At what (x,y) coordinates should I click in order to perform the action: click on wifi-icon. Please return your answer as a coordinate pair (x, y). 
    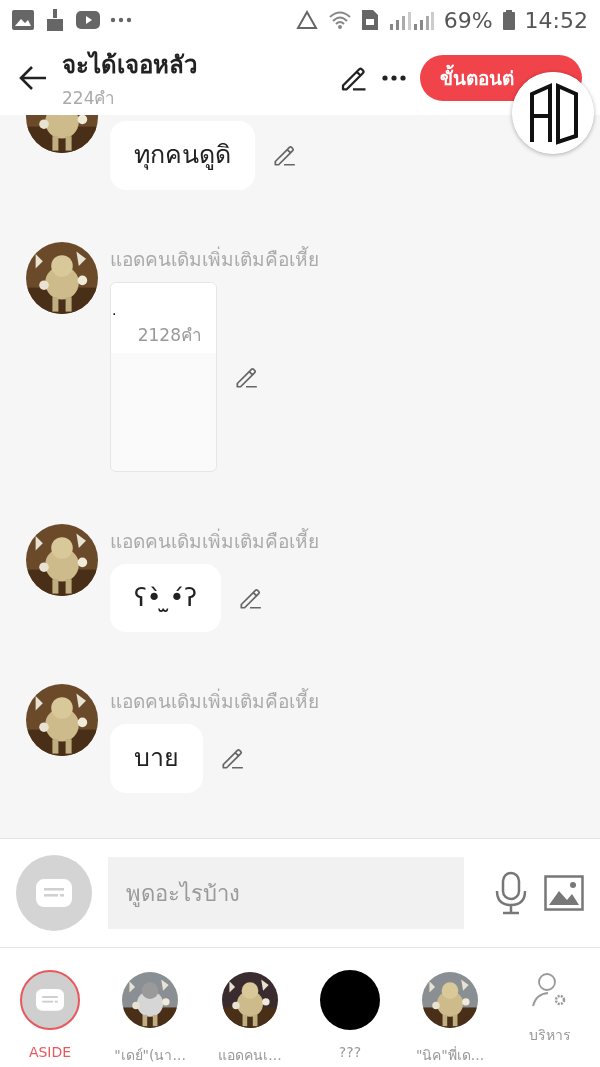
    Looking at the image, I should click on (339, 20).